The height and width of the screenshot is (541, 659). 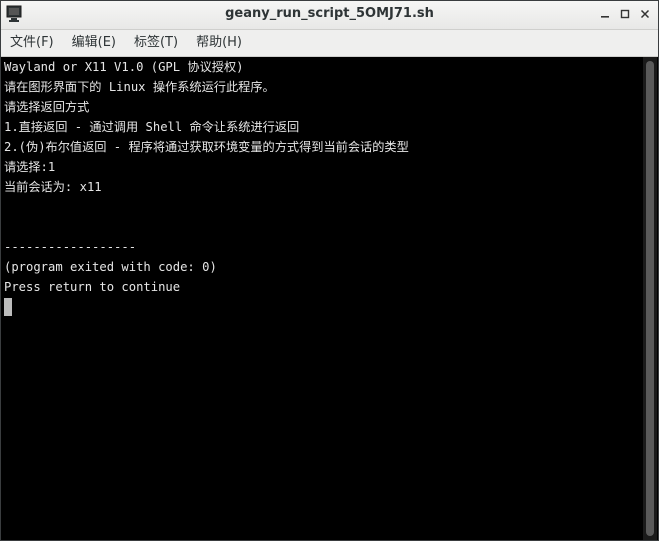 I want to click on scrollbar-thumb, so click(x=650, y=298).